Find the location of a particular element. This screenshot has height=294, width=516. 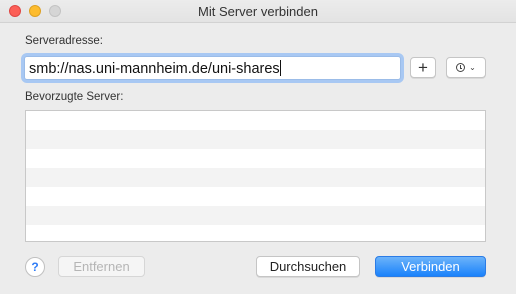

browse-button: Durchsuchen is located at coordinates (308, 266).